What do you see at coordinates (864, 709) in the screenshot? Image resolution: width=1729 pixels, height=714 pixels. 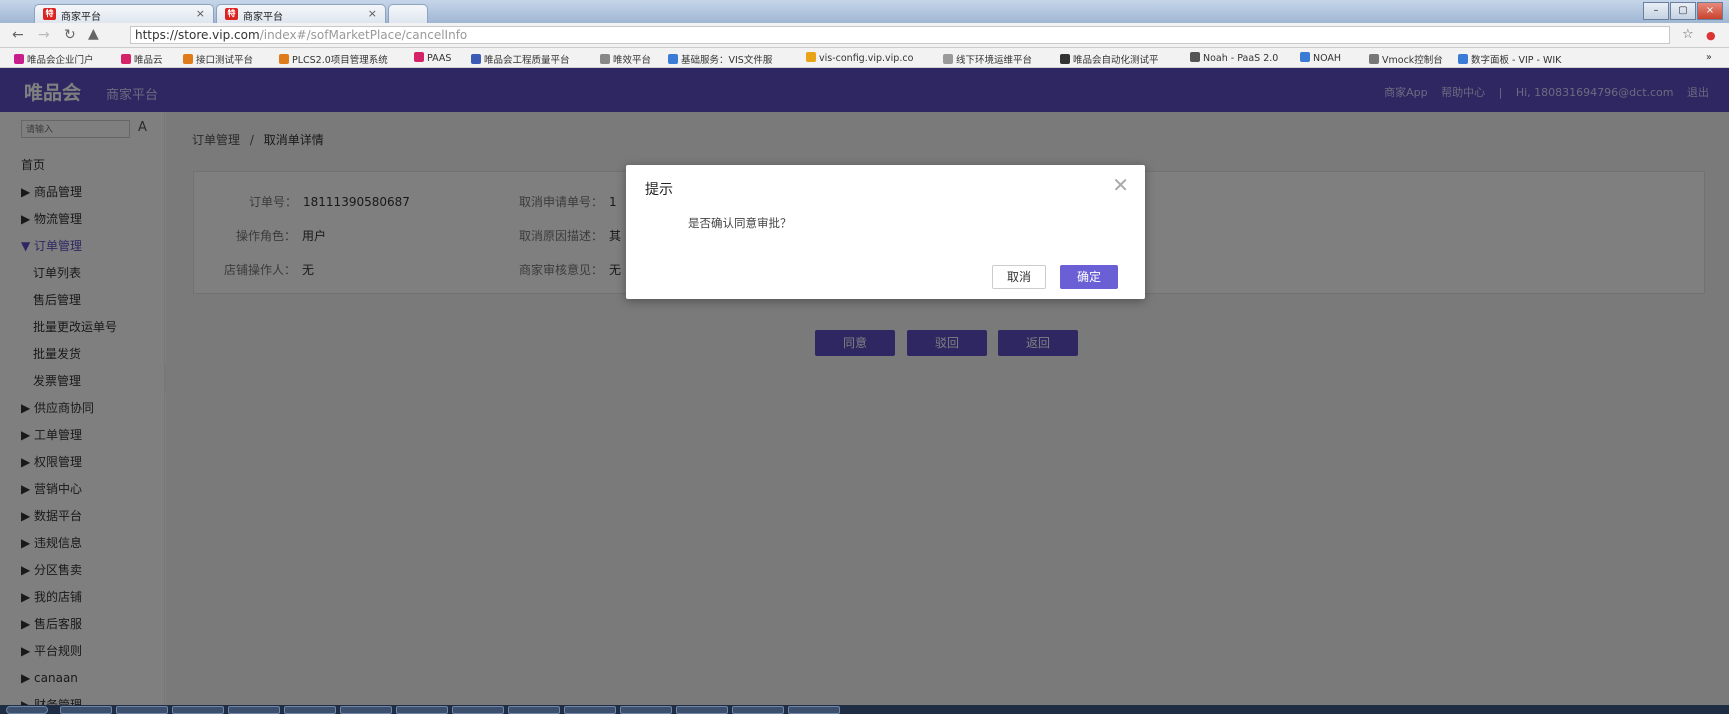 I see `os-taskbar` at bounding box center [864, 709].